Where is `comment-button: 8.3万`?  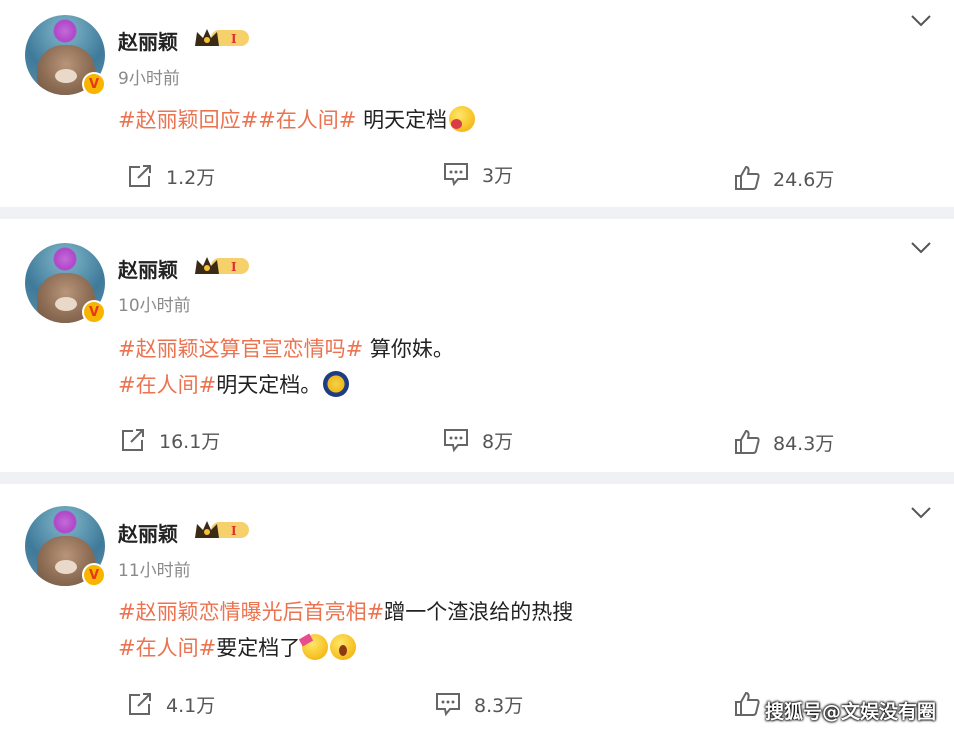 comment-button: 8.3万 is located at coordinates (478, 704).